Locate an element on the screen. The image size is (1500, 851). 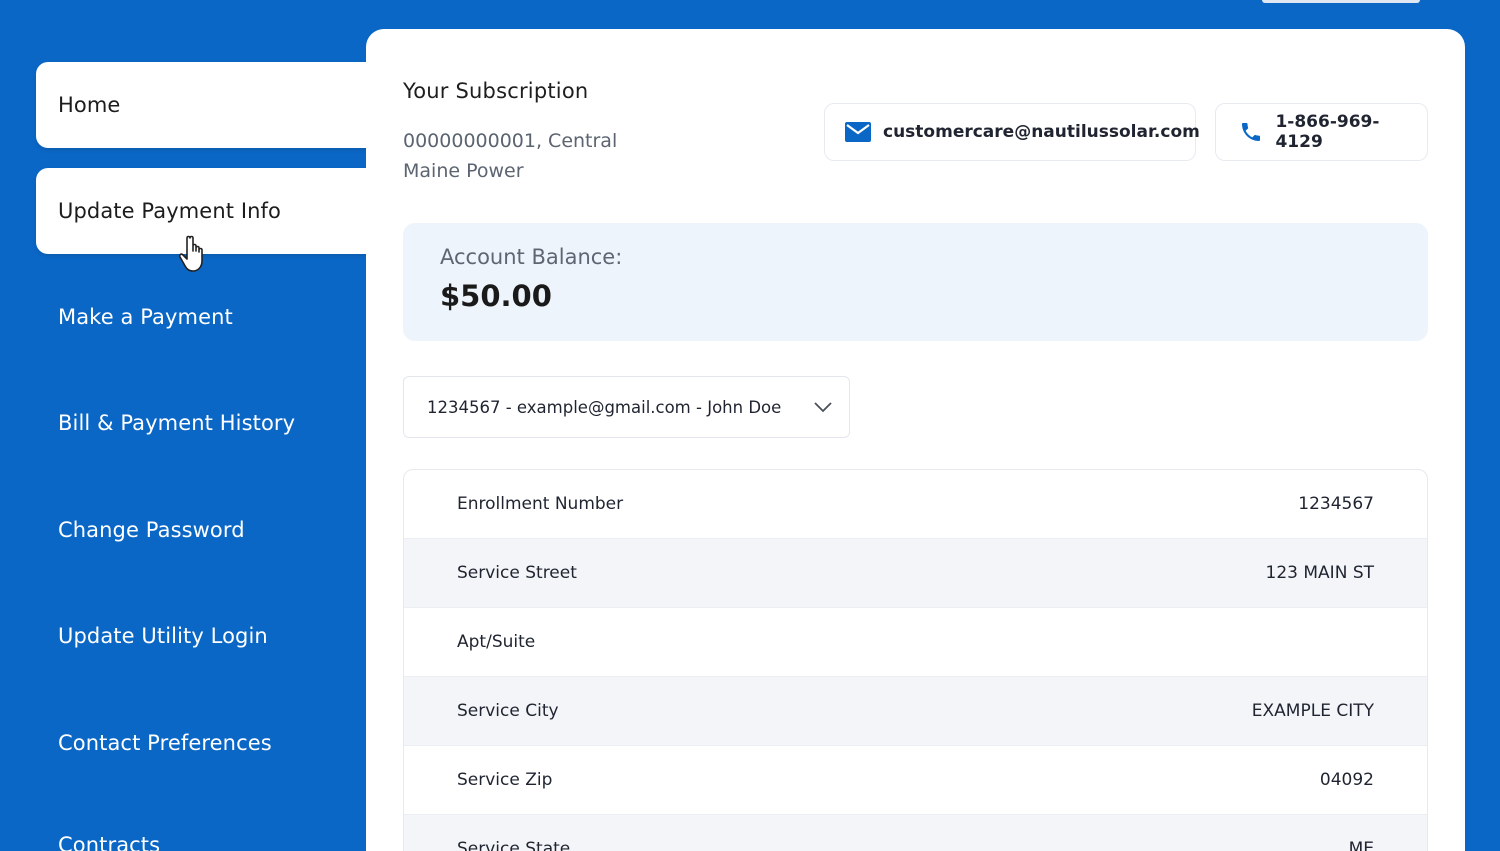
row-label: Service Street is located at coordinates (517, 573).